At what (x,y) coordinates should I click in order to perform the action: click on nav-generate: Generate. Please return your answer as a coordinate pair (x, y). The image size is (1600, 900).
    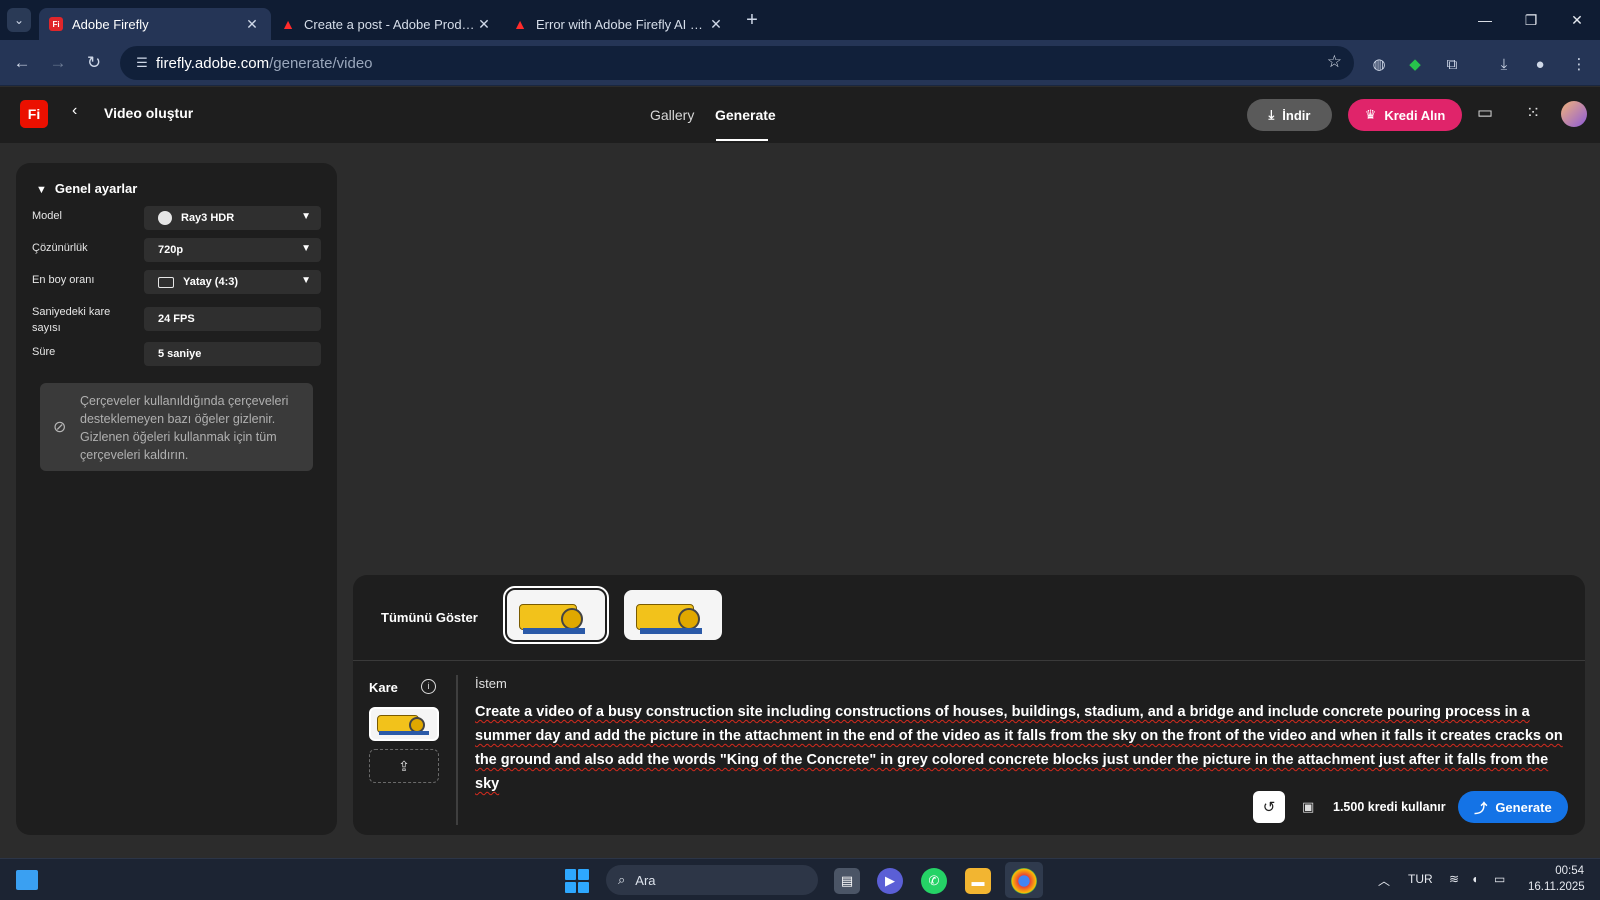
    Looking at the image, I should click on (745, 115).